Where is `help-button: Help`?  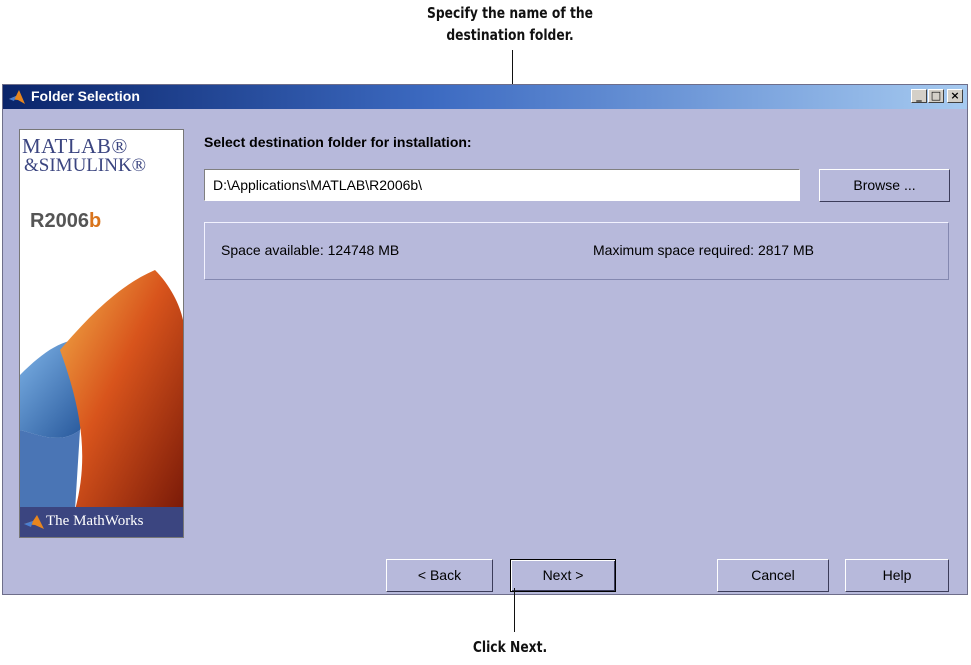 help-button: Help is located at coordinates (897, 575).